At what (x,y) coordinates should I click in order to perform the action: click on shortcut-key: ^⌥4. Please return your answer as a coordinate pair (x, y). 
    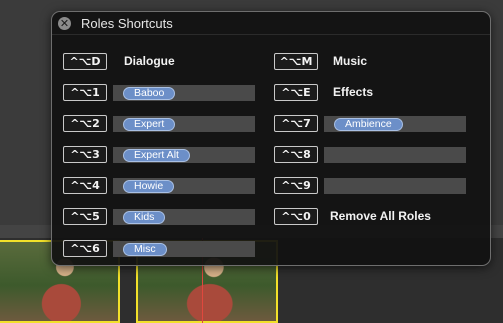
    Looking at the image, I should click on (85, 185).